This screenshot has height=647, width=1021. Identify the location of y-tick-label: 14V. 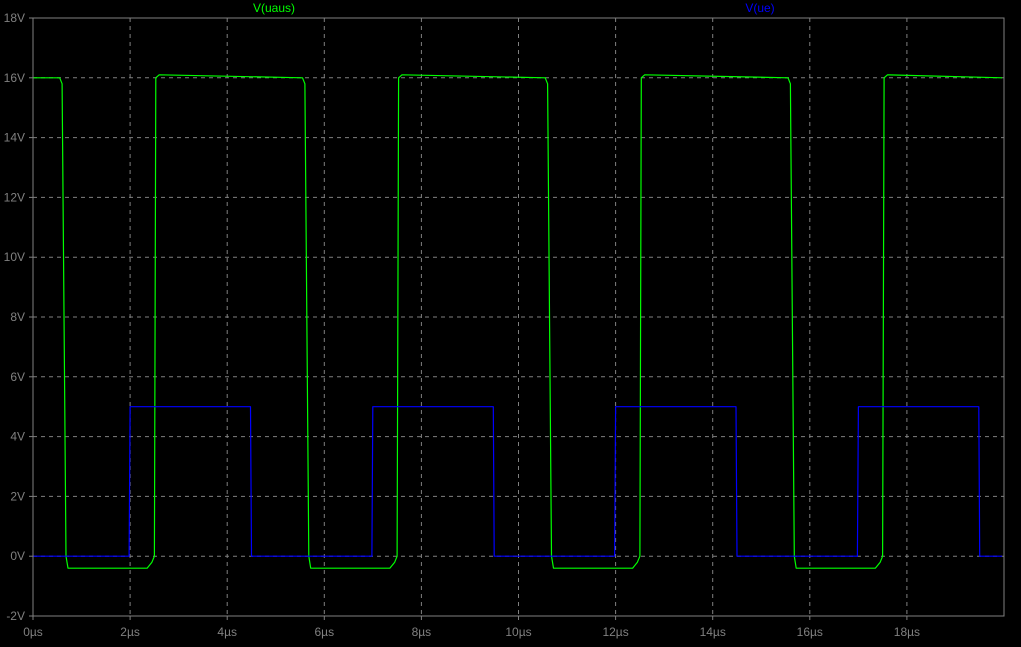
(14, 138).